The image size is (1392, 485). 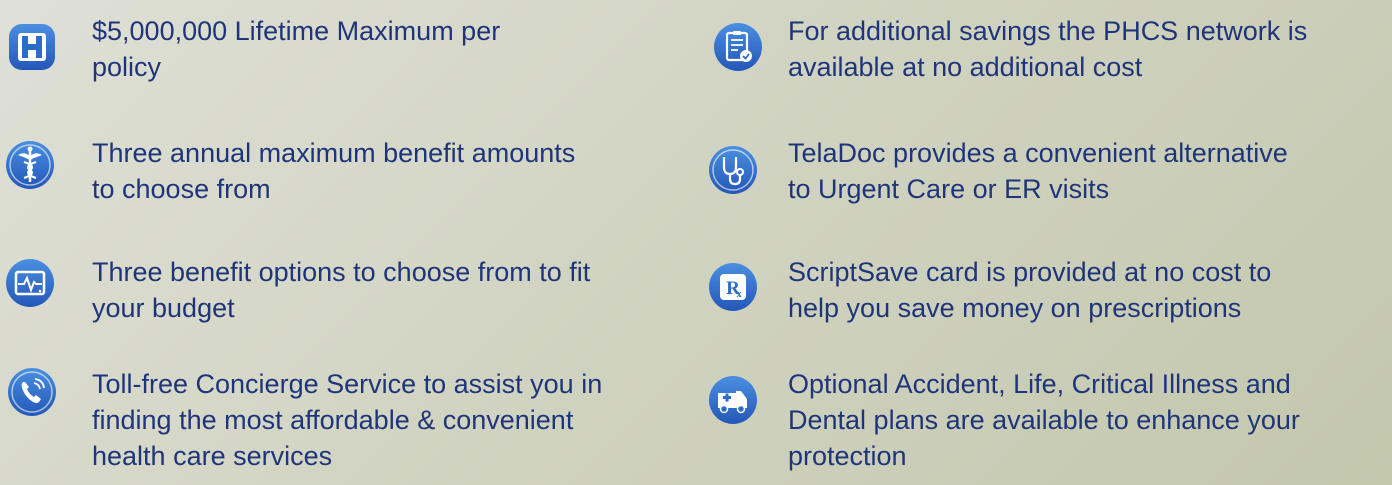 I want to click on phone-icon, so click(x=32, y=392).